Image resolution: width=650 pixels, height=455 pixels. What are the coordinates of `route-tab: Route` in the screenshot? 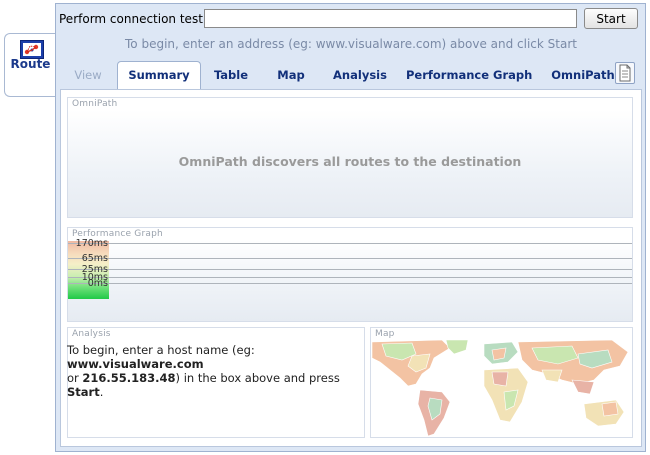 It's located at (30, 65).